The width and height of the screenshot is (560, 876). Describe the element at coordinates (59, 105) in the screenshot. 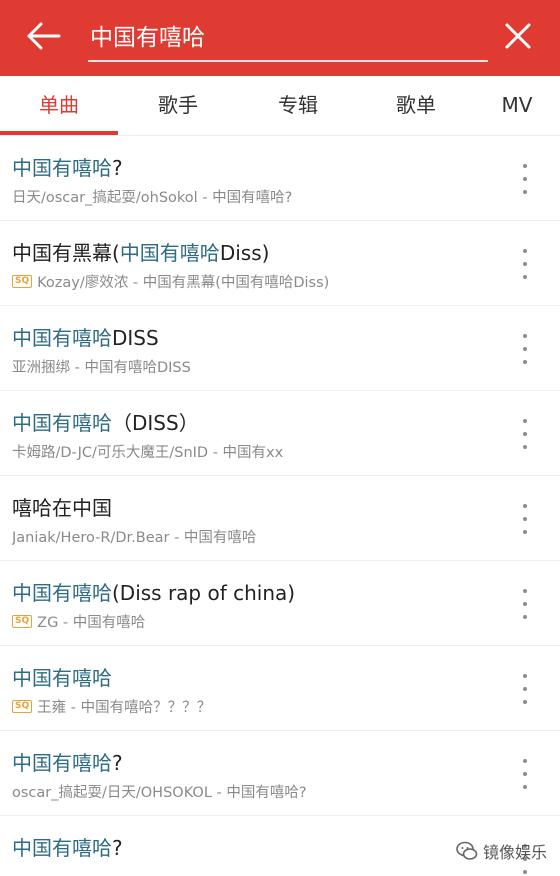

I see `tab-songs: 单曲` at that location.